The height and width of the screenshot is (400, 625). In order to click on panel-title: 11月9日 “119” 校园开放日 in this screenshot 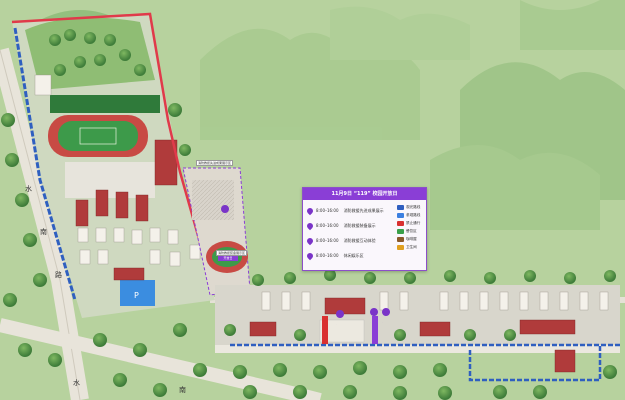, I will do `click(364, 194)`.